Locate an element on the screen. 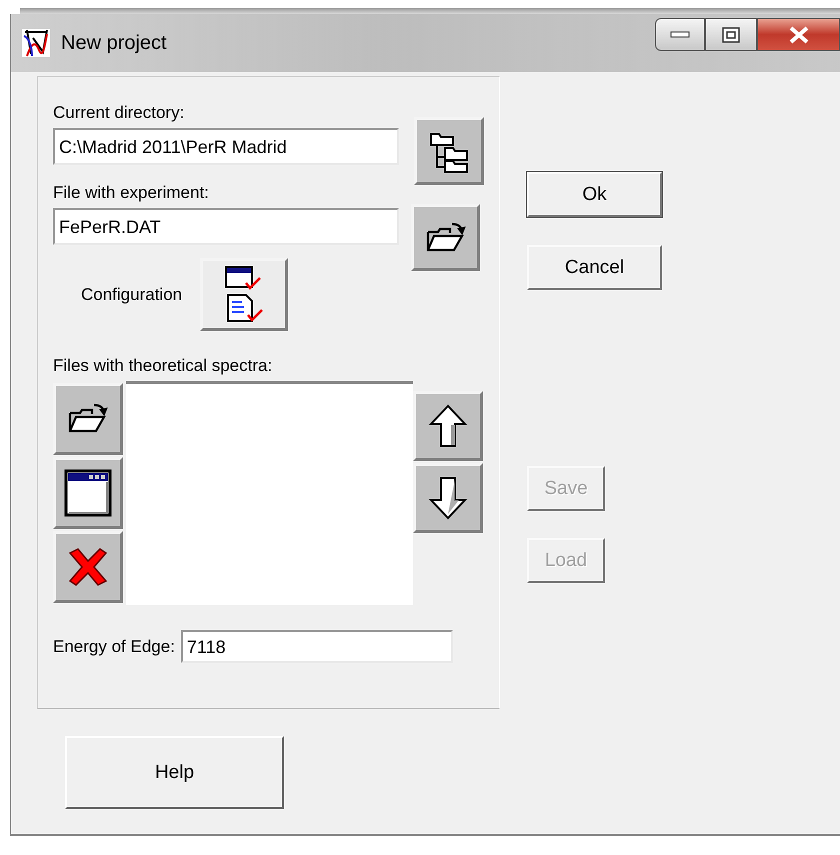  cancel-button: Cancel is located at coordinates (594, 267).